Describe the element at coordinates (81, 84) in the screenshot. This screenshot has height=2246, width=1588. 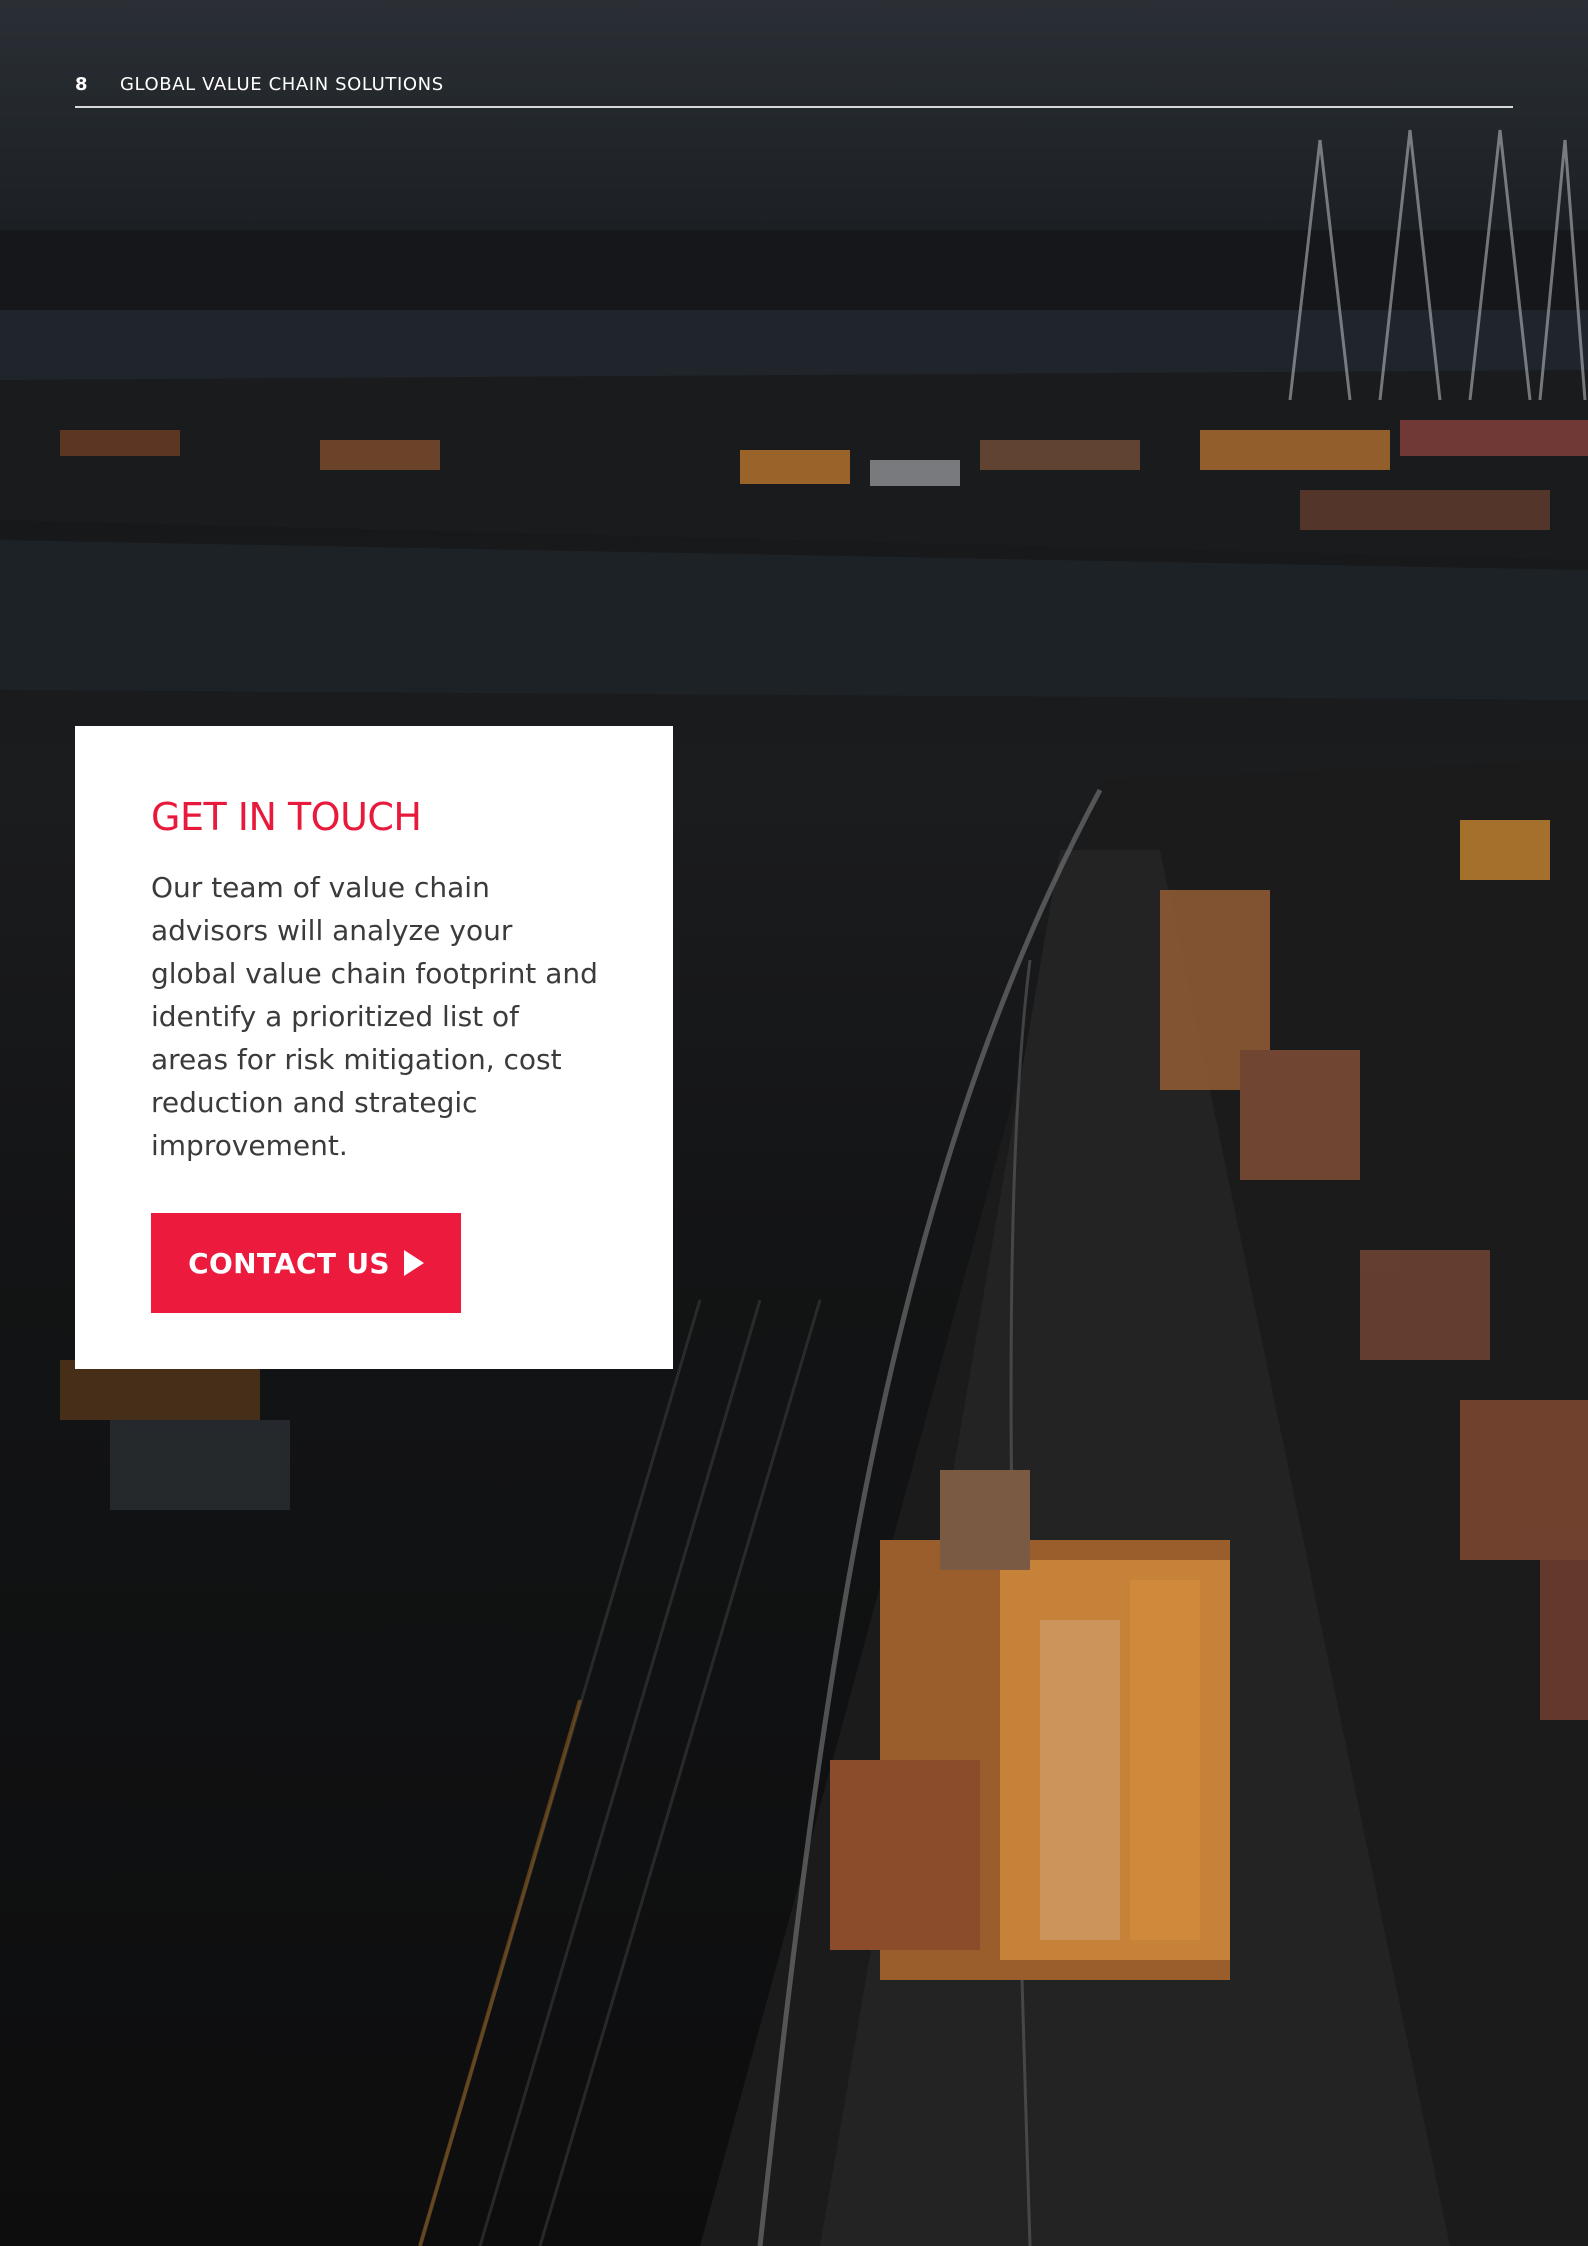
I see `page-number: 8` at that location.